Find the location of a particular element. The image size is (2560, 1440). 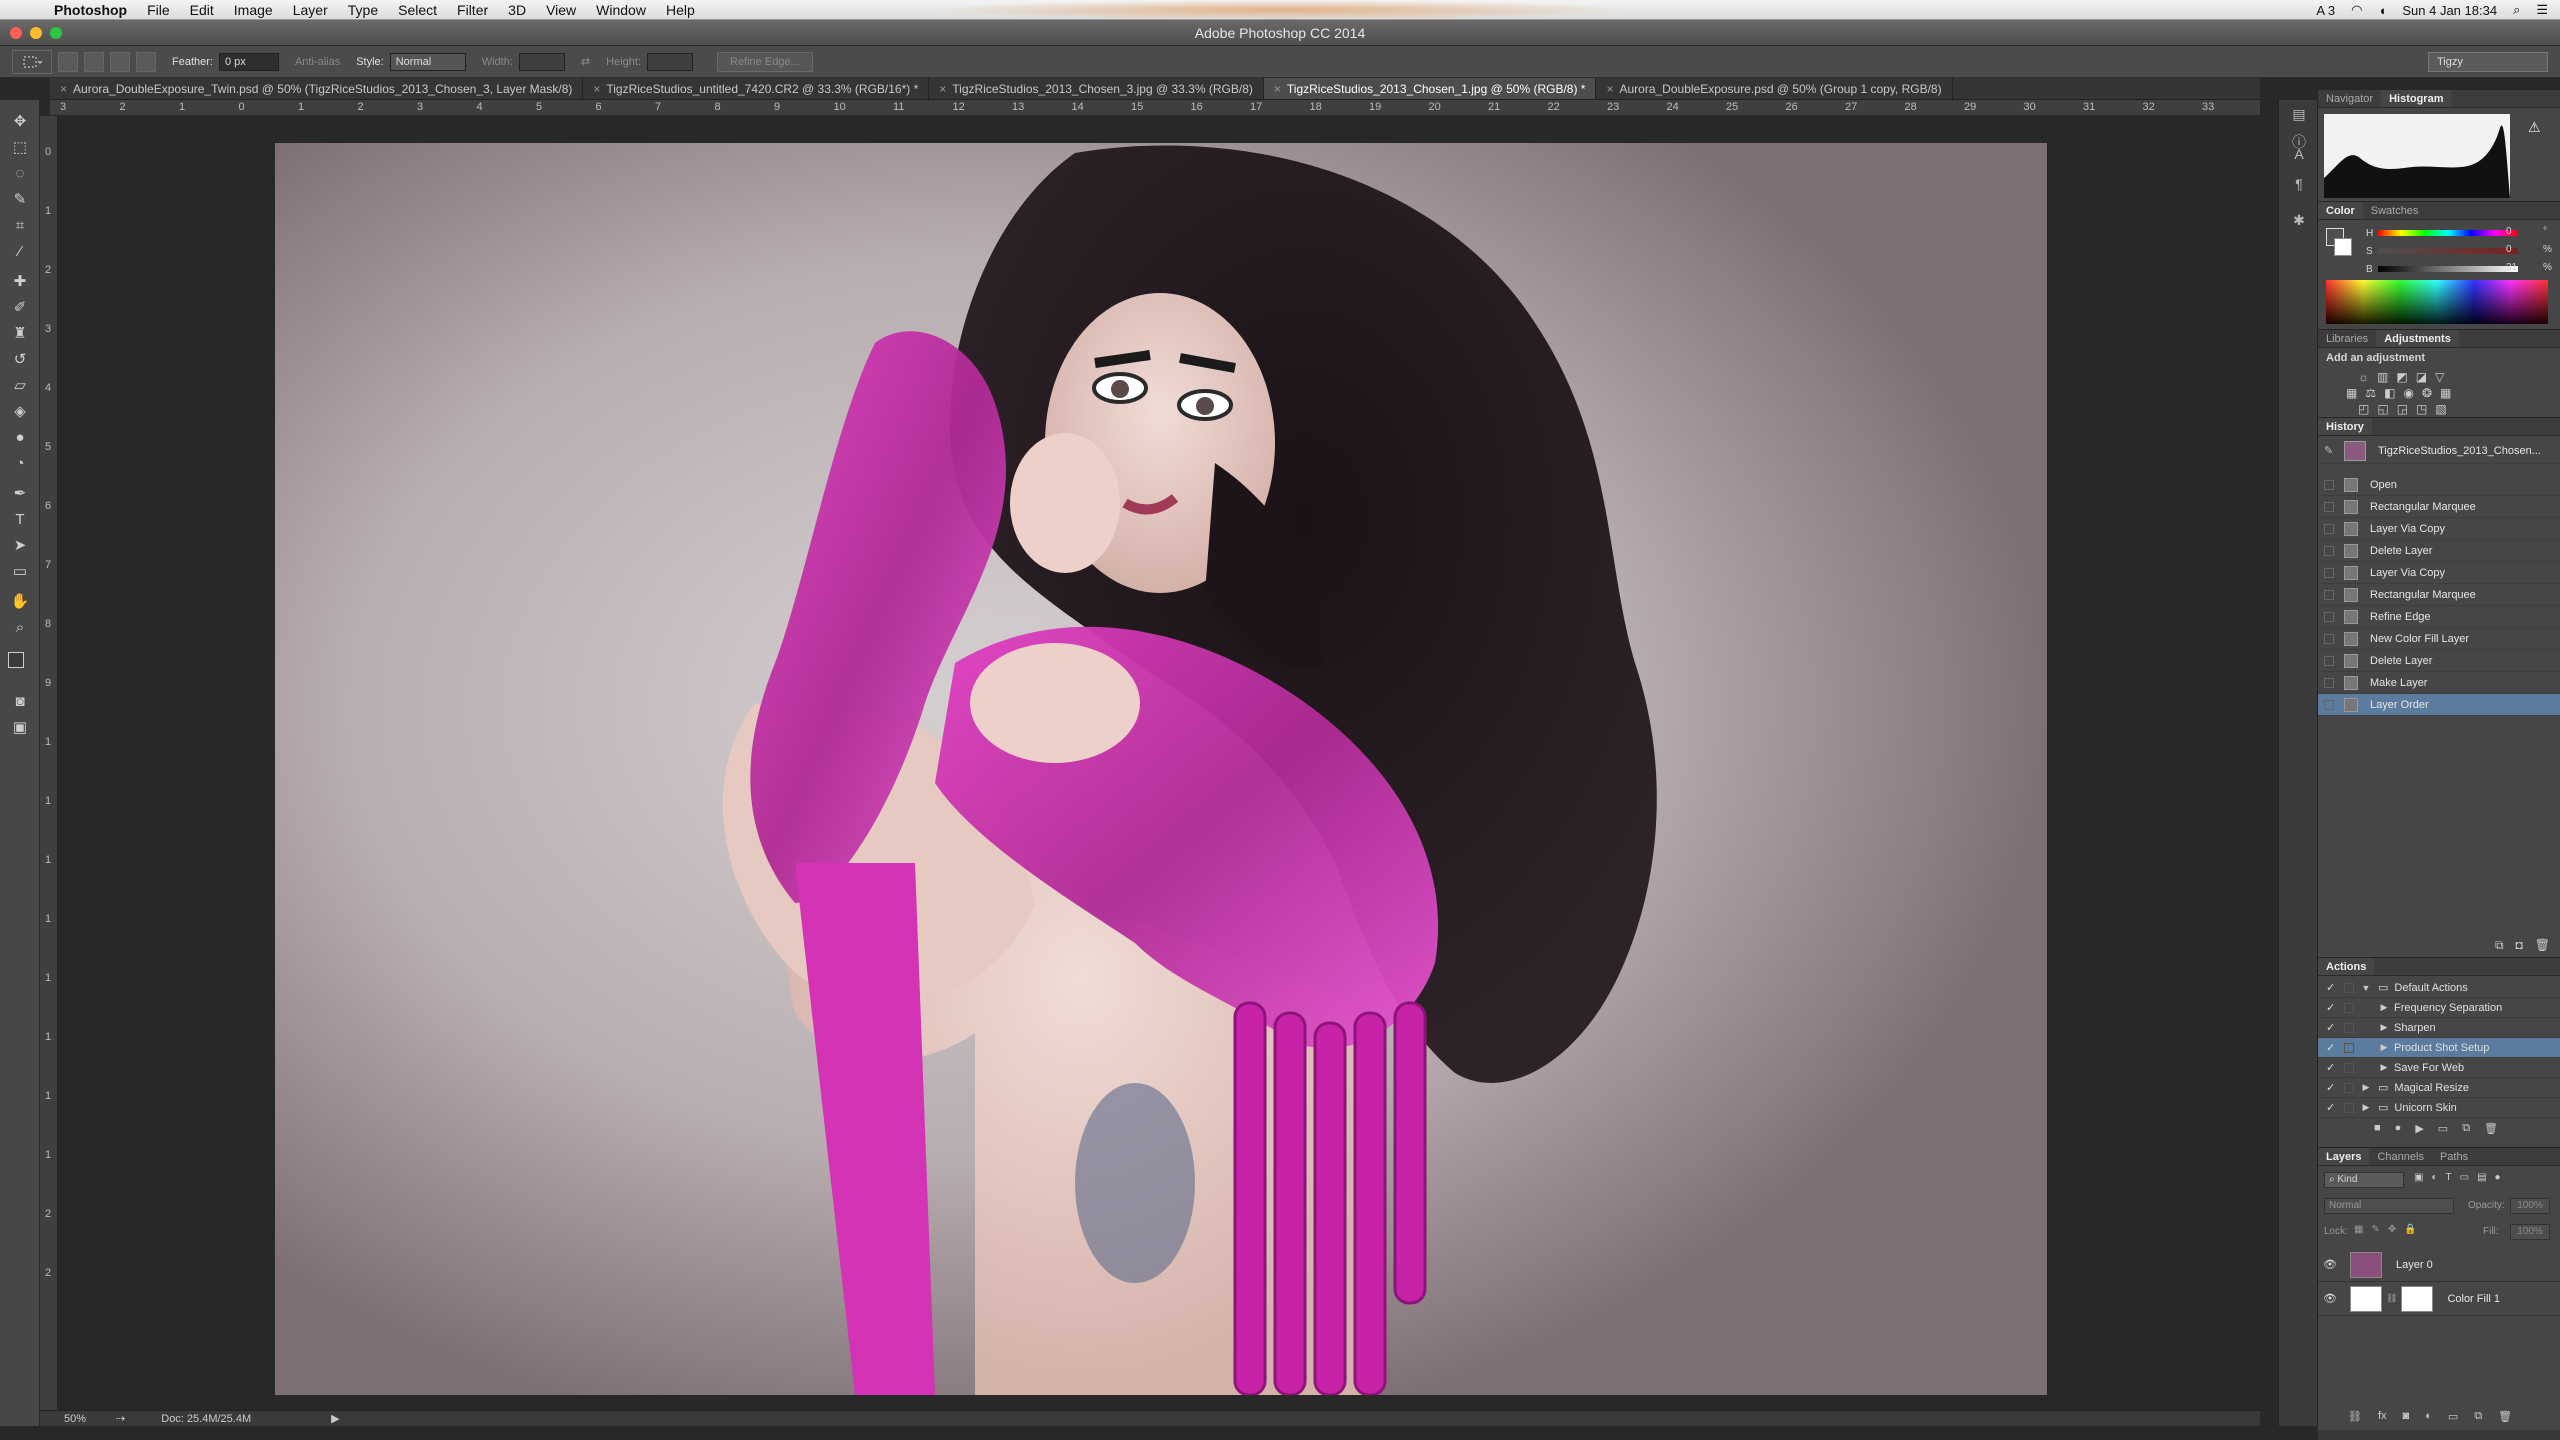

minimize-window-button is located at coordinates (36, 33).